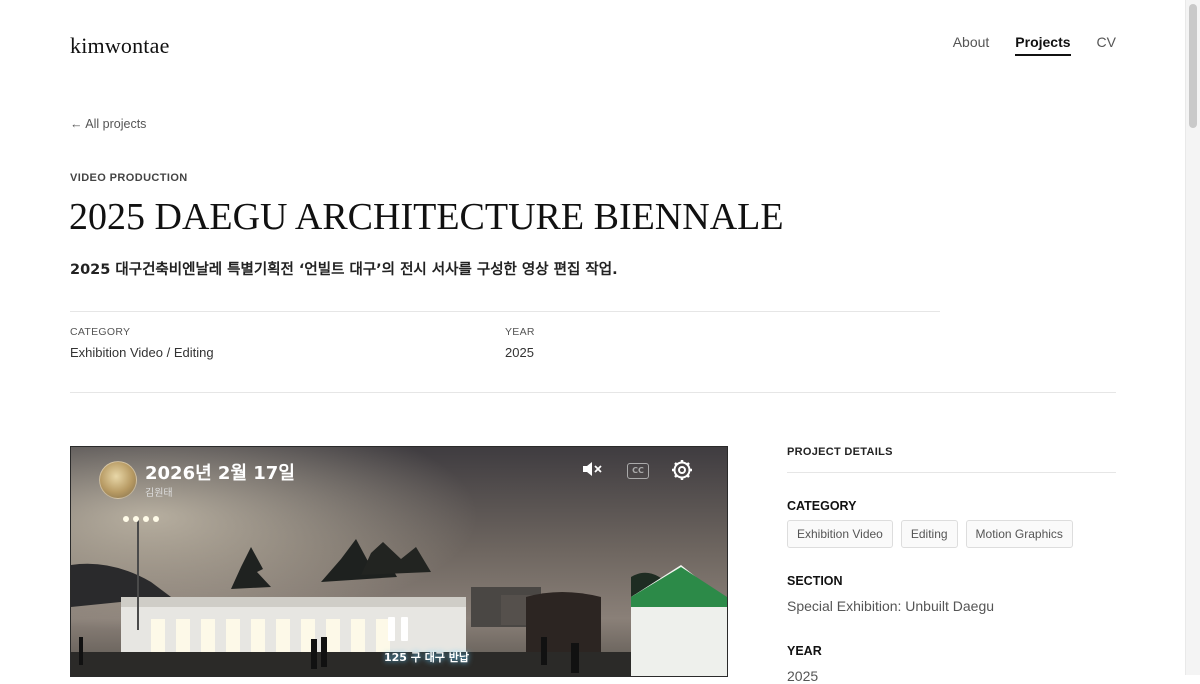 The width and height of the screenshot is (1200, 684). What do you see at coordinates (1019, 534) in the screenshot?
I see `tag-motion-graphics: Motion Graphics` at bounding box center [1019, 534].